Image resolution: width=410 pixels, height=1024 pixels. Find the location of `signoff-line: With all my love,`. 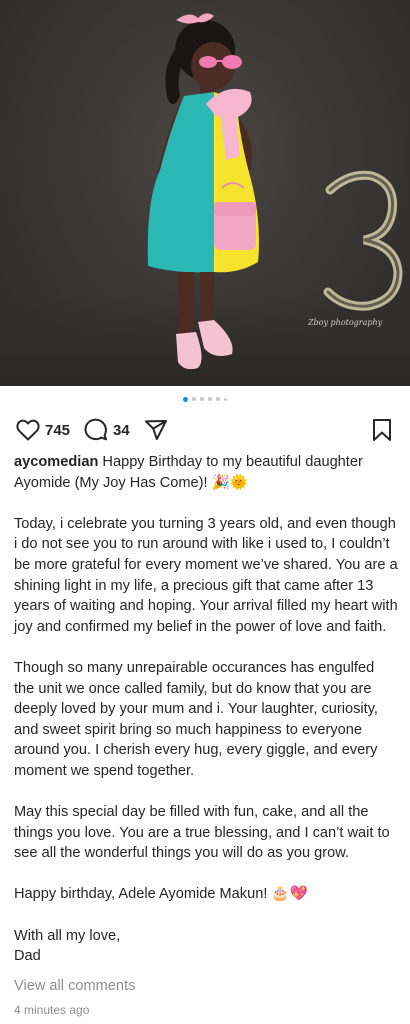

signoff-line: With all my love, is located at coordinates (67, 935).